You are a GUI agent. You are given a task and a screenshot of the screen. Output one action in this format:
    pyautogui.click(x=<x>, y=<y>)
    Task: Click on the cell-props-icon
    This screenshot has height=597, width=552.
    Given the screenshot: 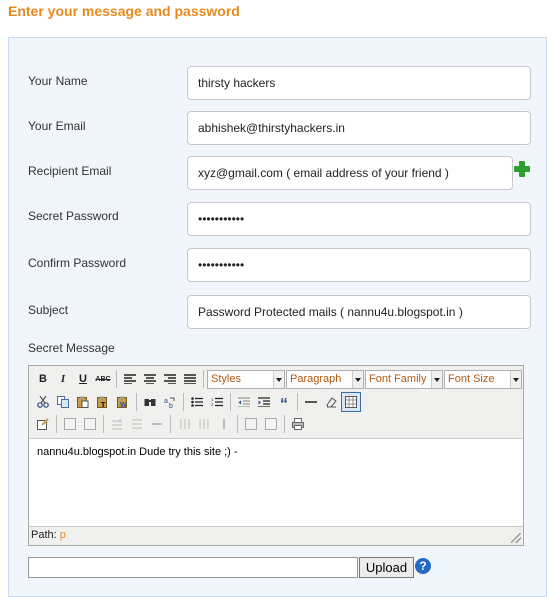 What is the action you would take?
    pyautogui.click(x=70, y=424)
    